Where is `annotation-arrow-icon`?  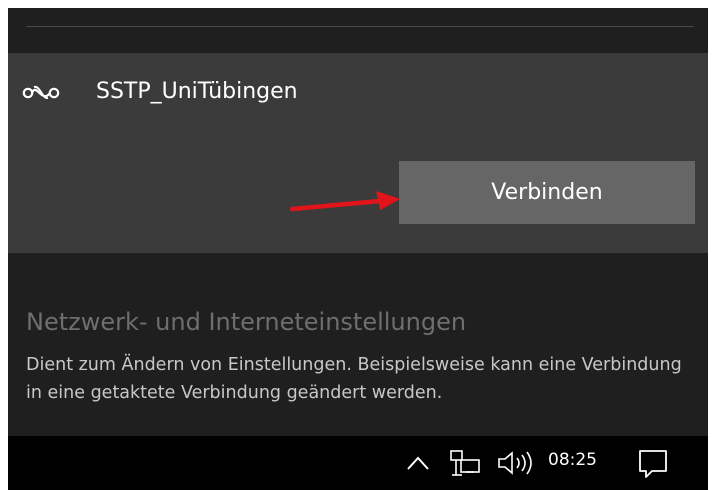
annotation-arrow-icon is located at coordinates (344, 201).